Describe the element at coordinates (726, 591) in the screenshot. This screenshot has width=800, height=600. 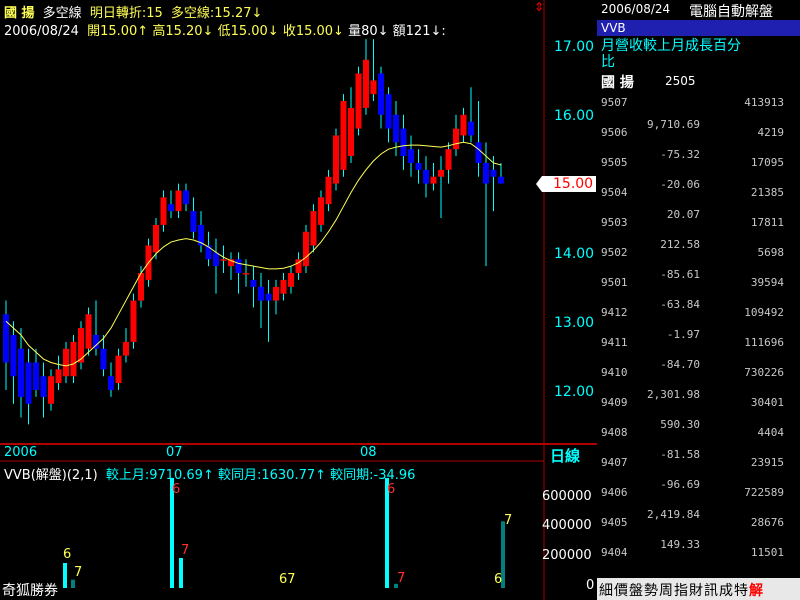
I see `rp-bottom-tab: 成` at that location.